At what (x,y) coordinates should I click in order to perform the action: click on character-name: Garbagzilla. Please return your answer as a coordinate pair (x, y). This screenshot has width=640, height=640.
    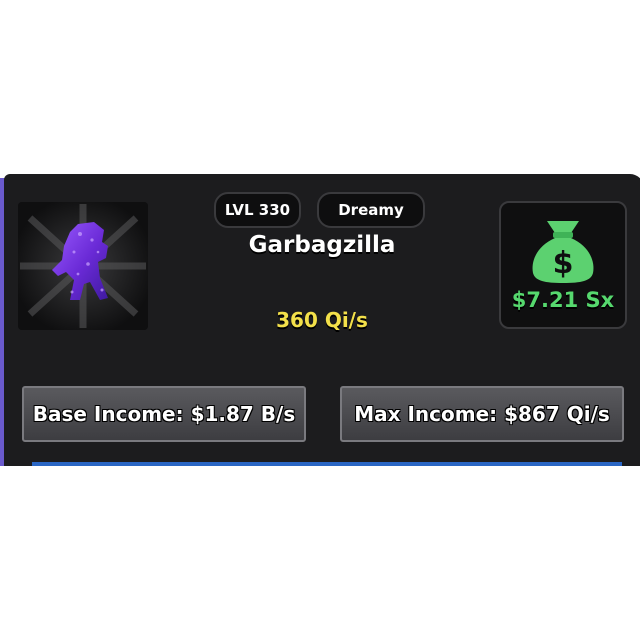
    Looking at the image, I should click on (322, 245).